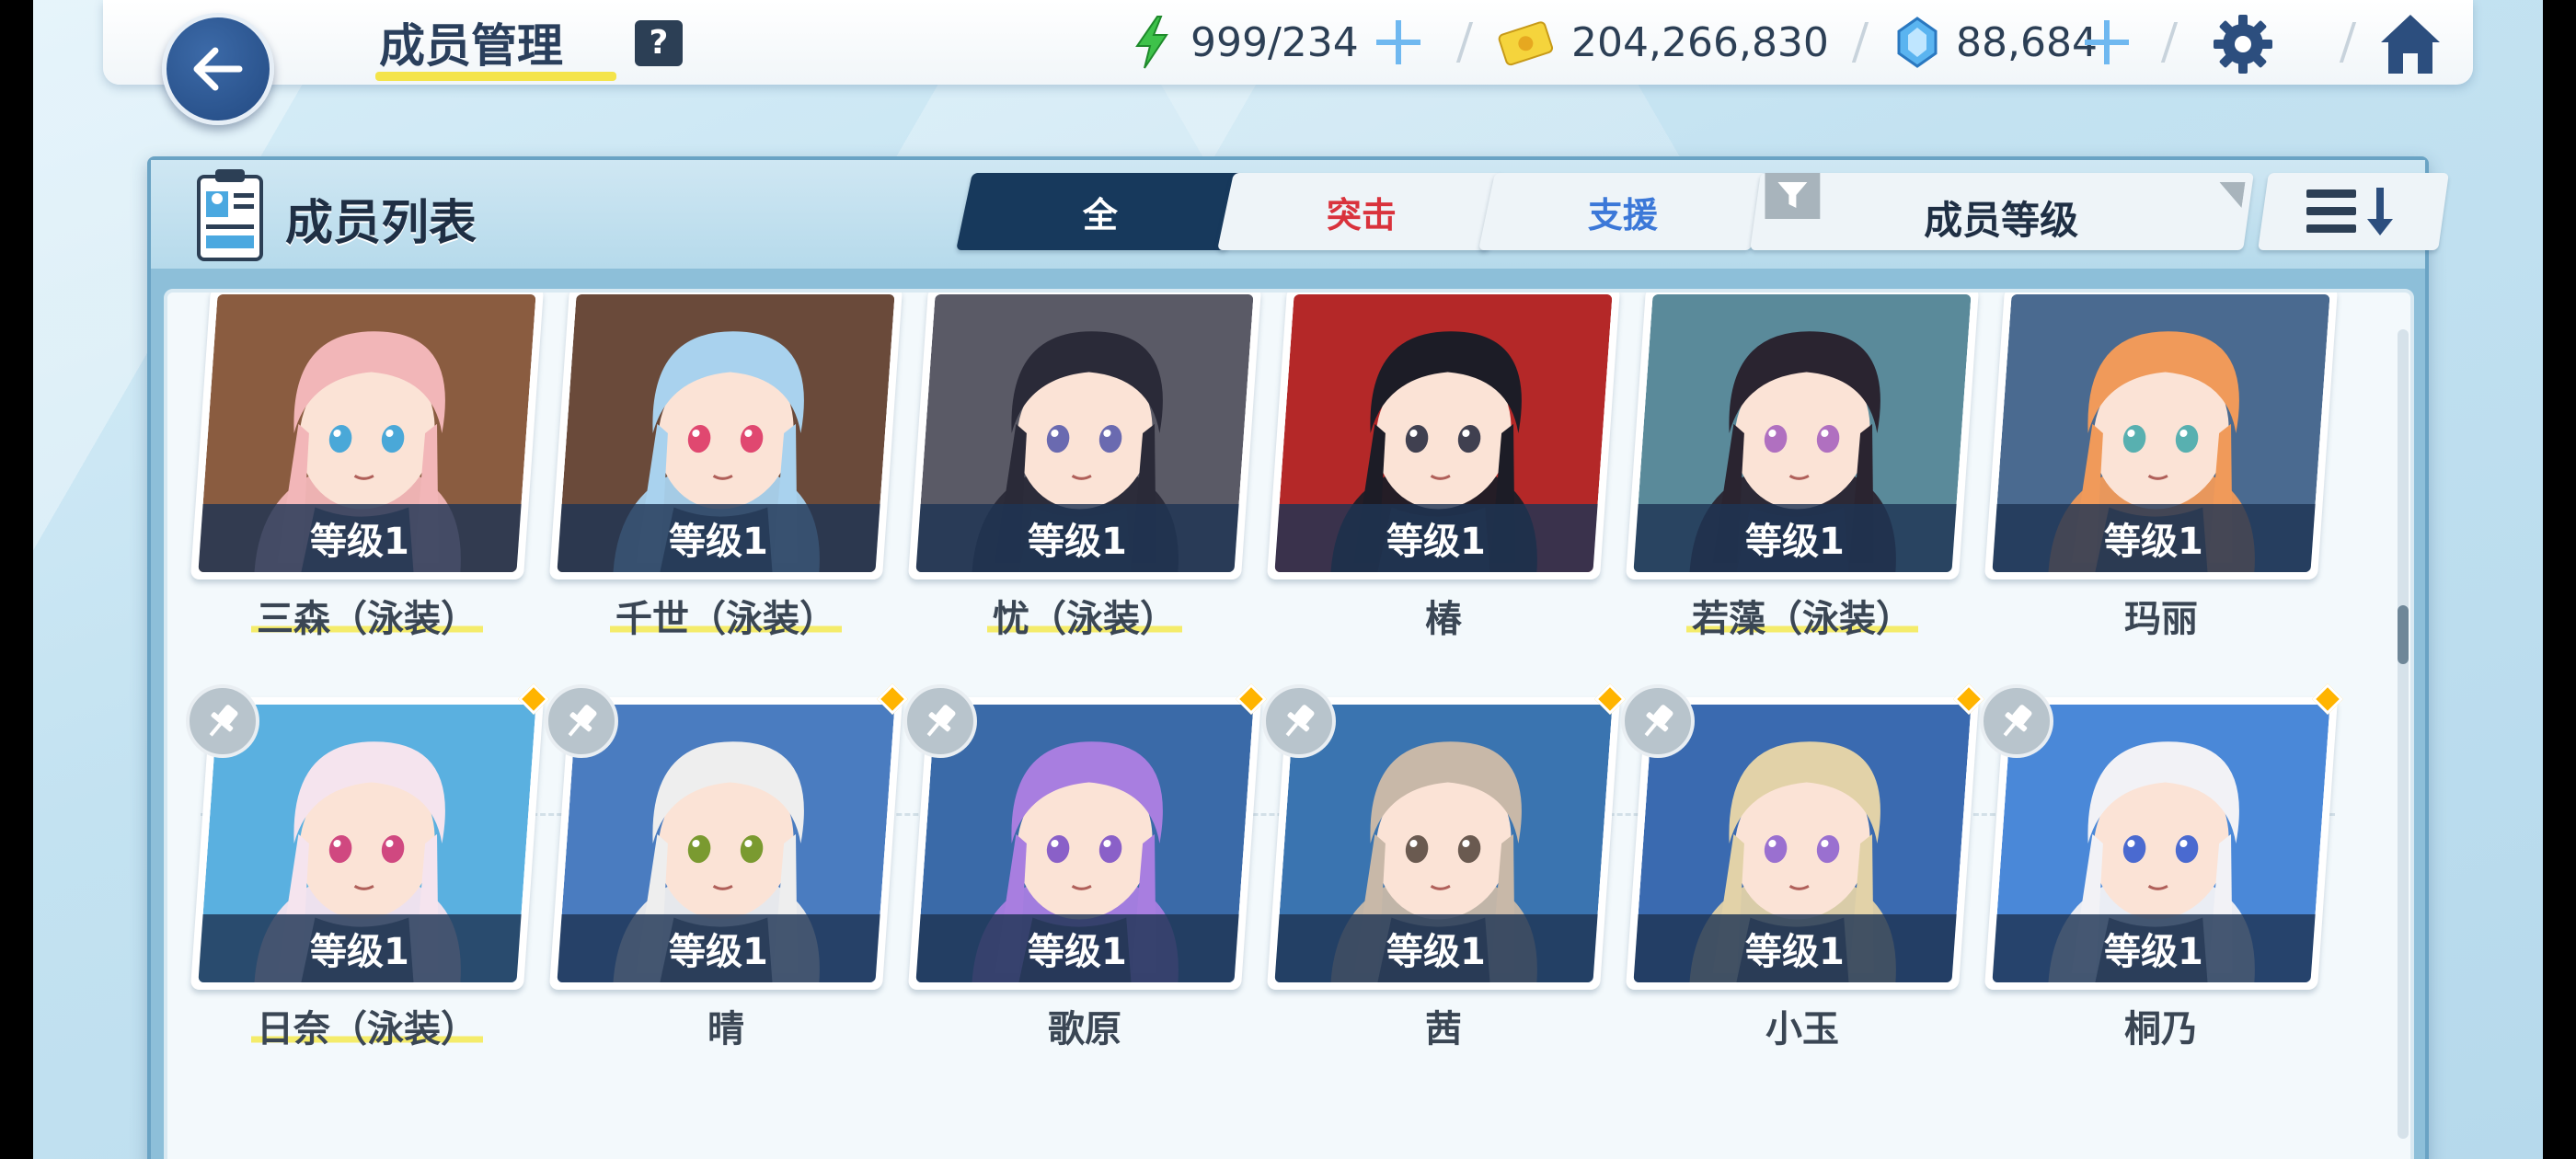 Image resolution: width=2576 pixels, height=1159 pixels. Describe the element at coordinates (230, 215) in the screenshot. I see `member-card-icon` at that location.